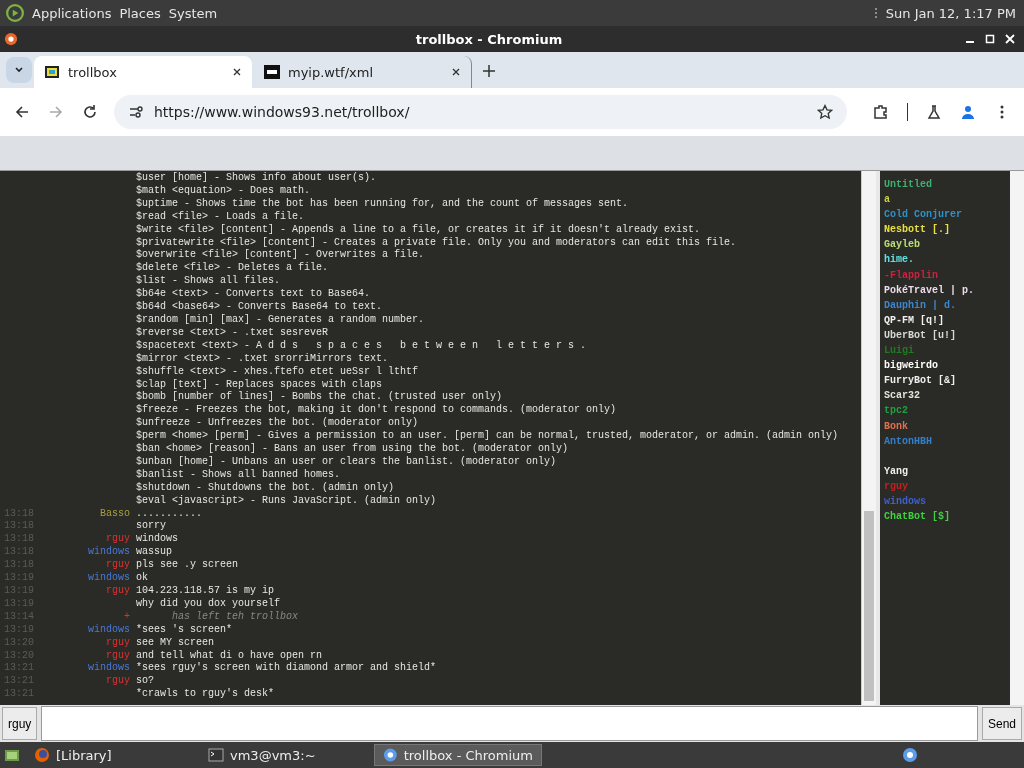 This screenshot has width=1024, height=768. Describe the element at coordinates (361, 346) in the screenshot. I see `bot-help-line: $spacetext <text> - A d d s s p a c e s b e t w e e n l e t t e r s .` at that location.